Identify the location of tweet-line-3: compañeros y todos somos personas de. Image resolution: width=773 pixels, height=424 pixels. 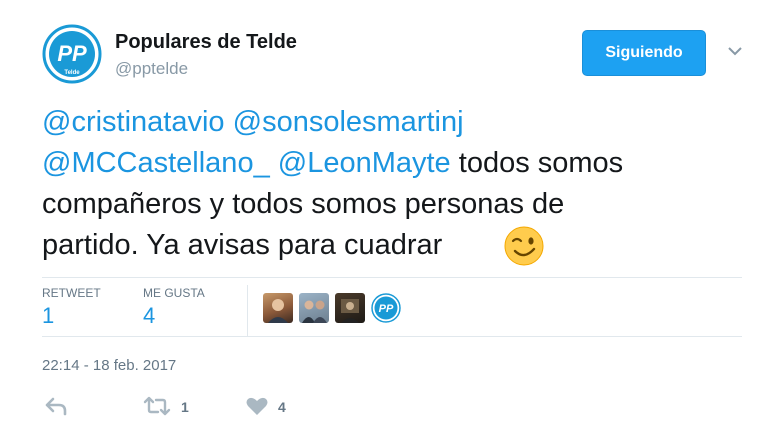
(303, 204).